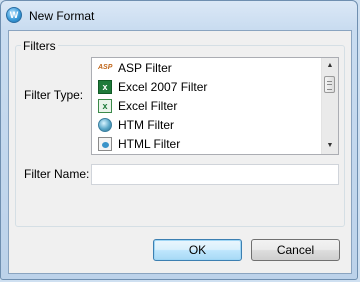 The width and height of the screenshot is (360, 282). I want to click on list-item-label: ASP Filter, so click(145, 68).